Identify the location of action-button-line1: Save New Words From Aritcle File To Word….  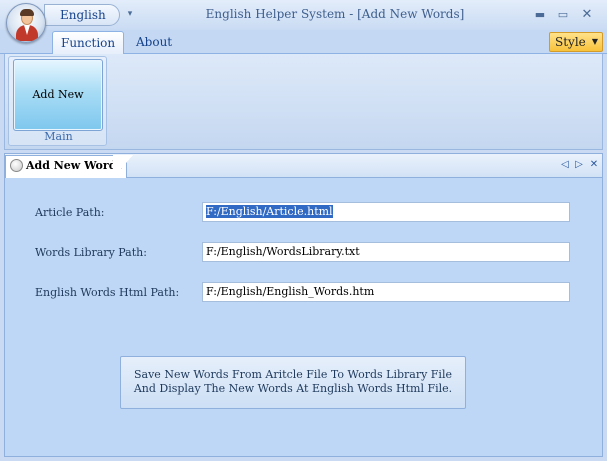
(293, 374).